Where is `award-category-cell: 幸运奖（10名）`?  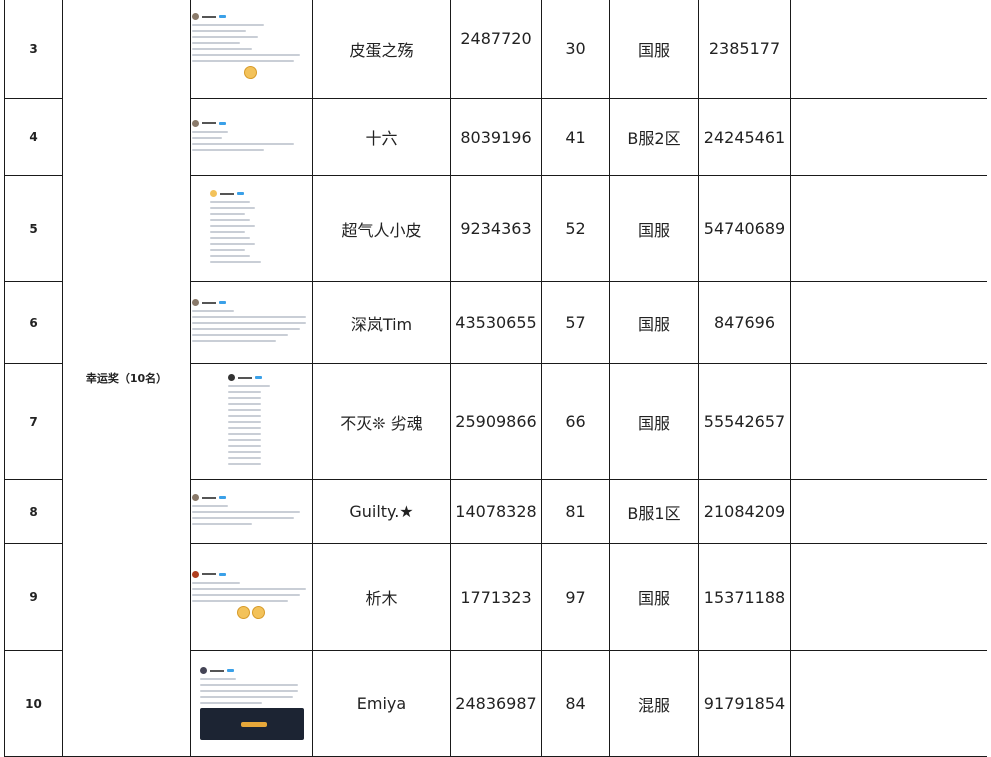 award-category-cell: 幸运奖（10名） is located at coordinates (126, 378).